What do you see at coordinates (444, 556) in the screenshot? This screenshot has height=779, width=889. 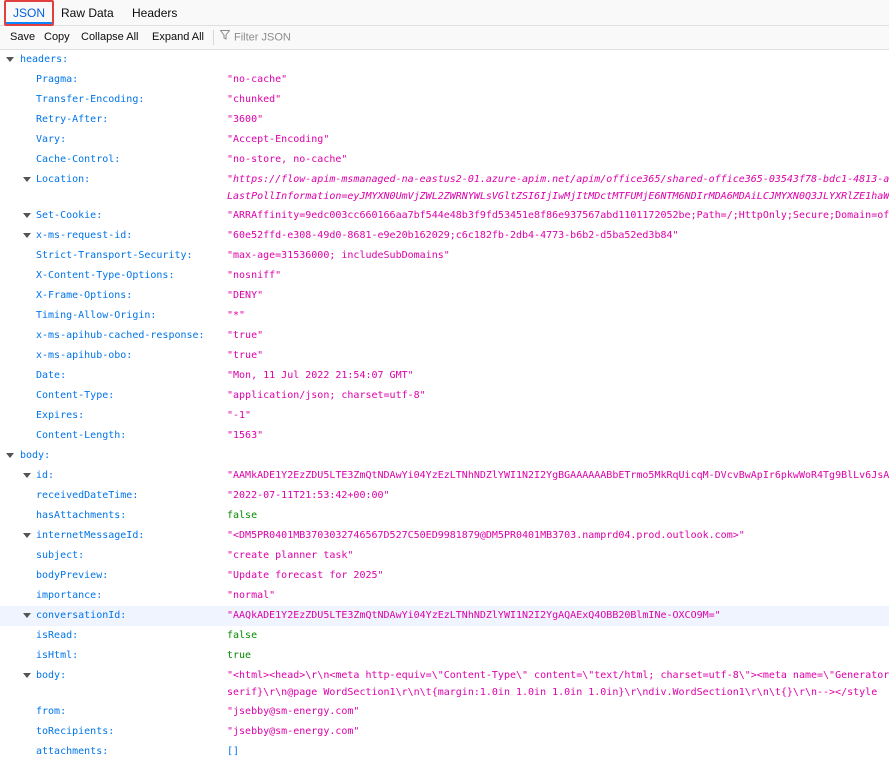 I see `tree-row: subject: "create planner task"` at bounding box center [444, 556].